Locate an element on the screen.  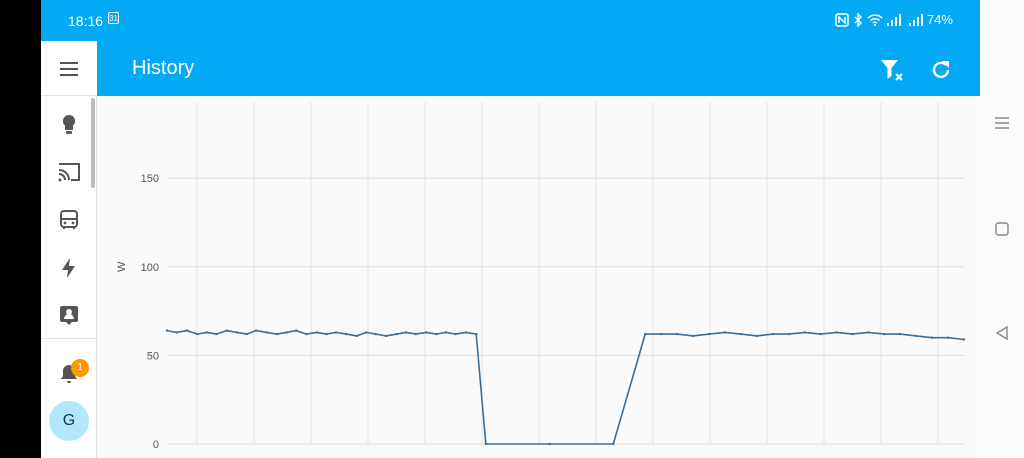
menu-cell is located at coordinates (69, 68).